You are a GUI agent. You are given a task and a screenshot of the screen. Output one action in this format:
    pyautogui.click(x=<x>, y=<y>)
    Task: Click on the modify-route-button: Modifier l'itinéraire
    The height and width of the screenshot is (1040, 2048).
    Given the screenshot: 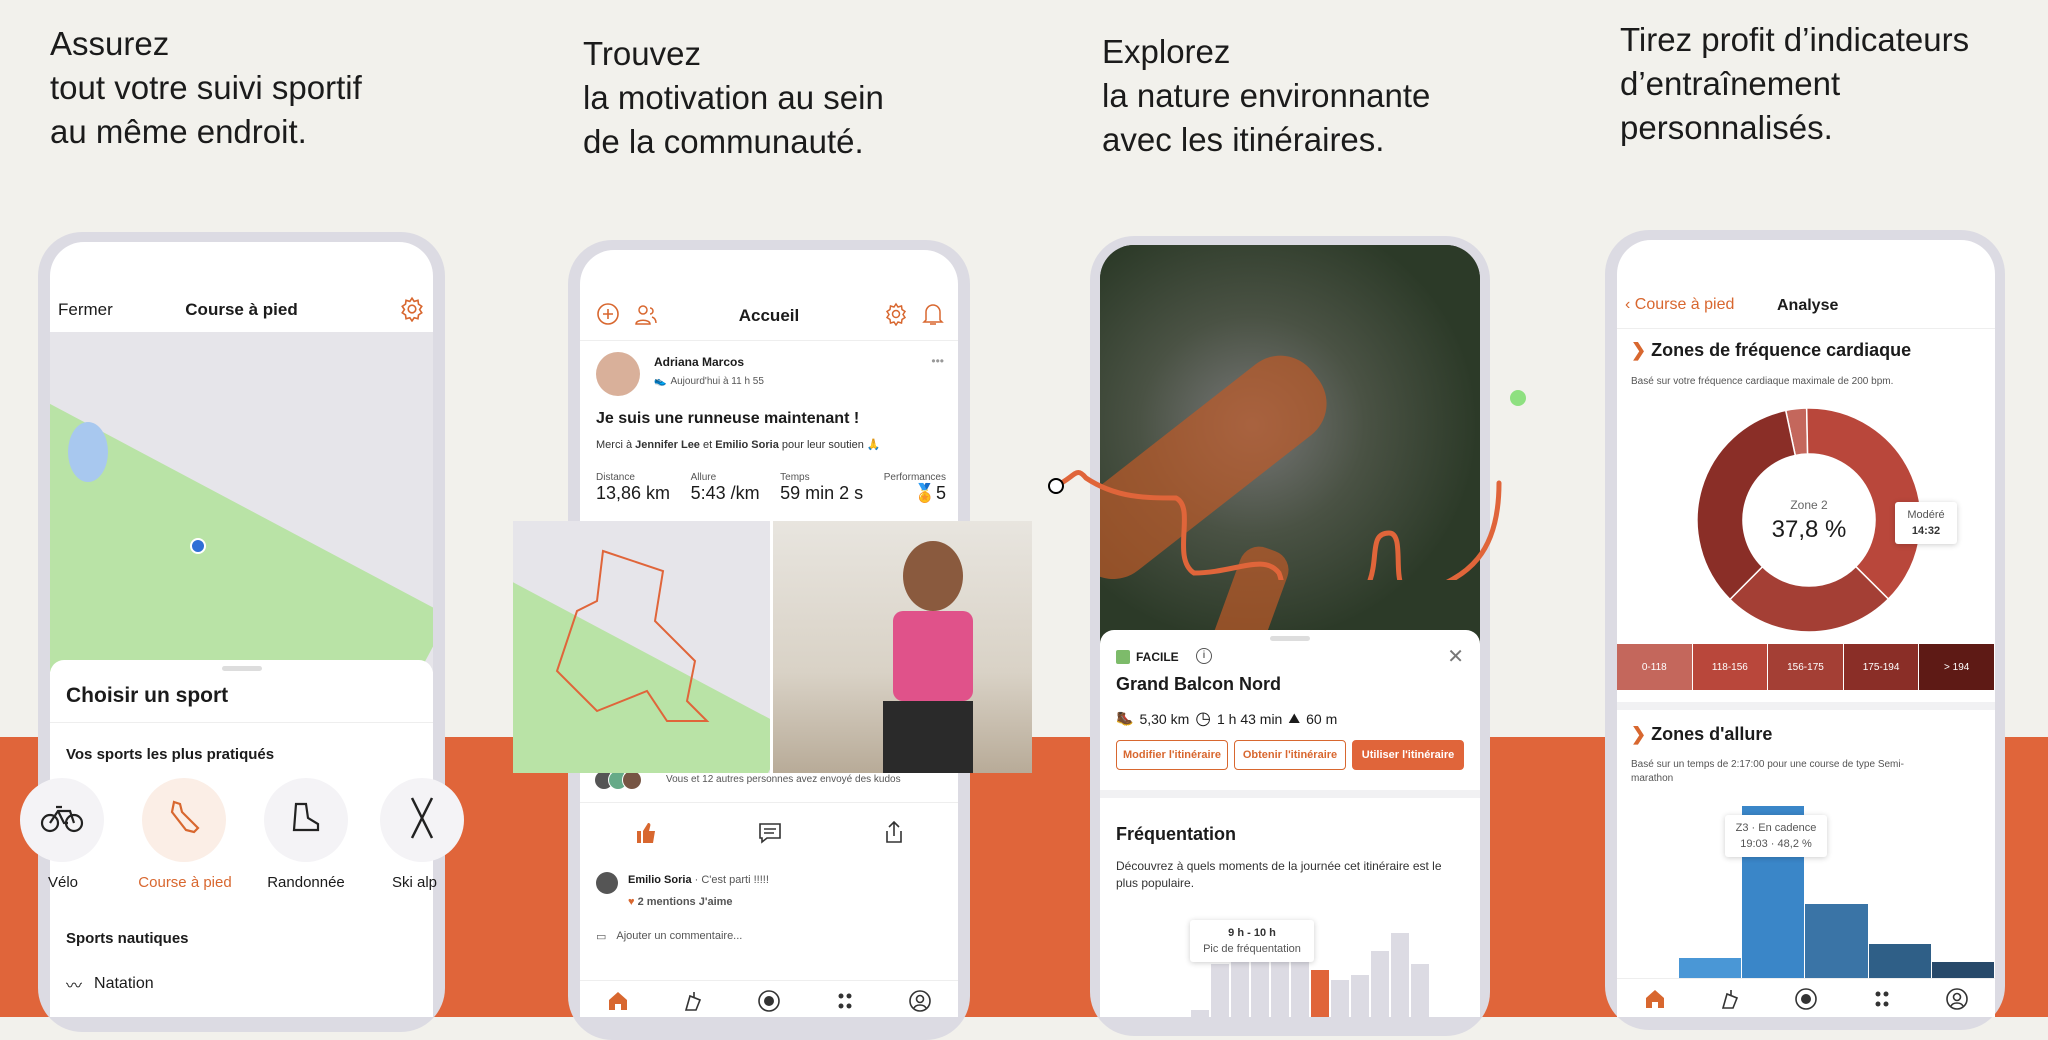 What is the action you would take?
    pyautogui.click(x=1172, y=755)
    